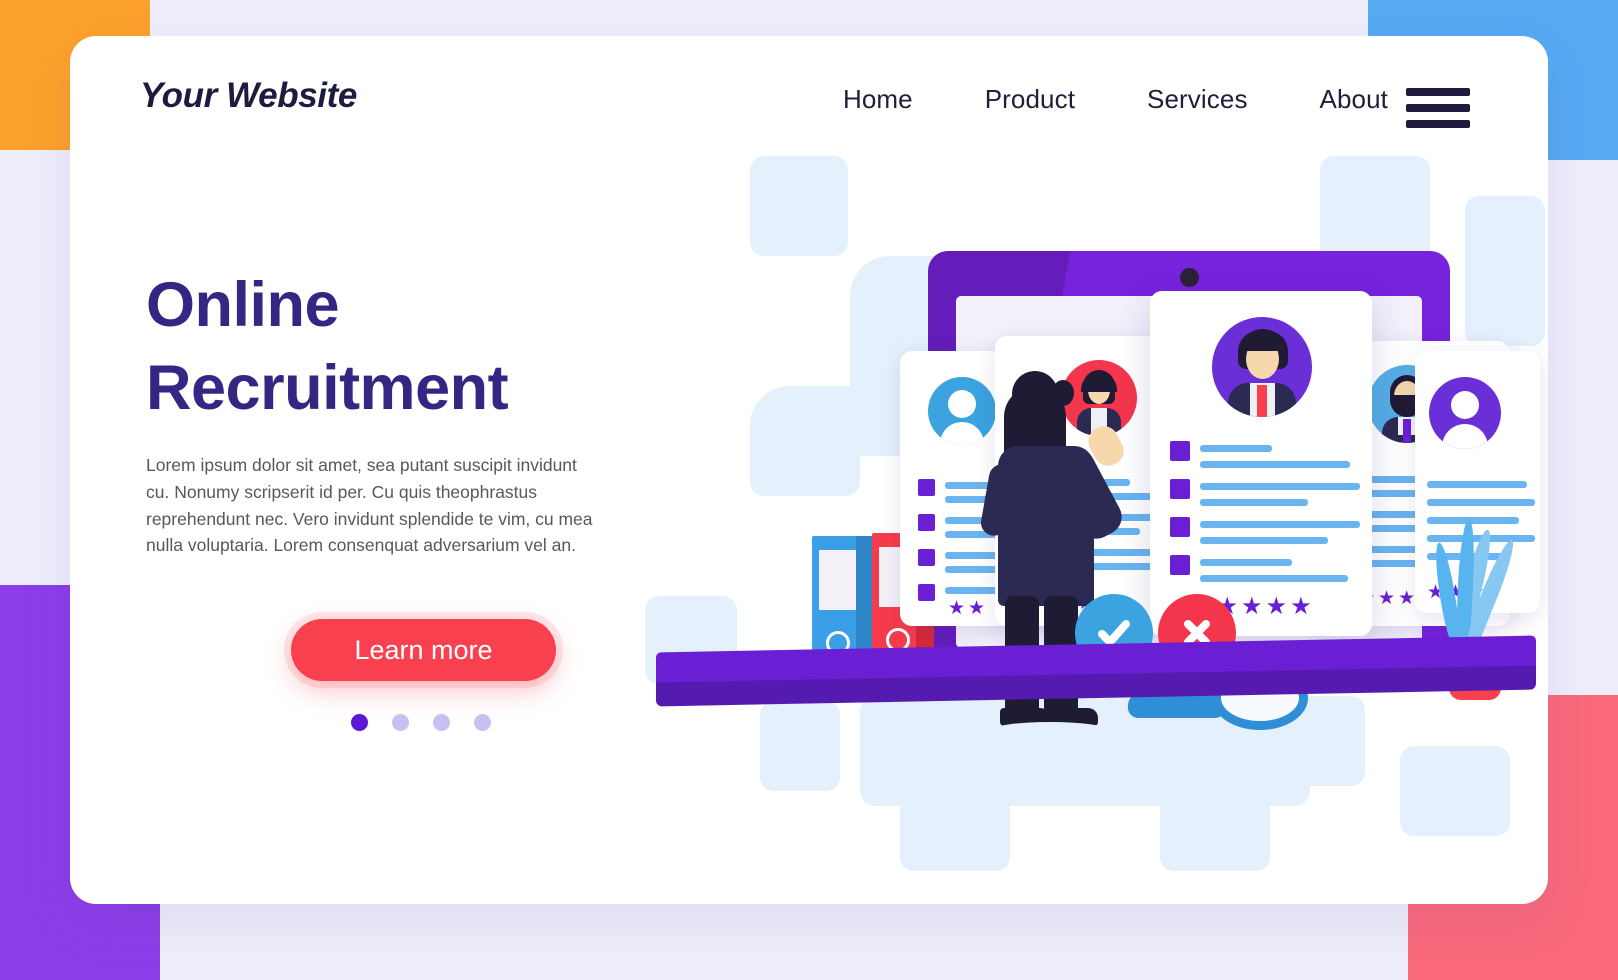 This screenshot has height=980, width=1618. Describe the element at coordinates (1050, 730) in the screenshot. I see `person-shadow` at that location.